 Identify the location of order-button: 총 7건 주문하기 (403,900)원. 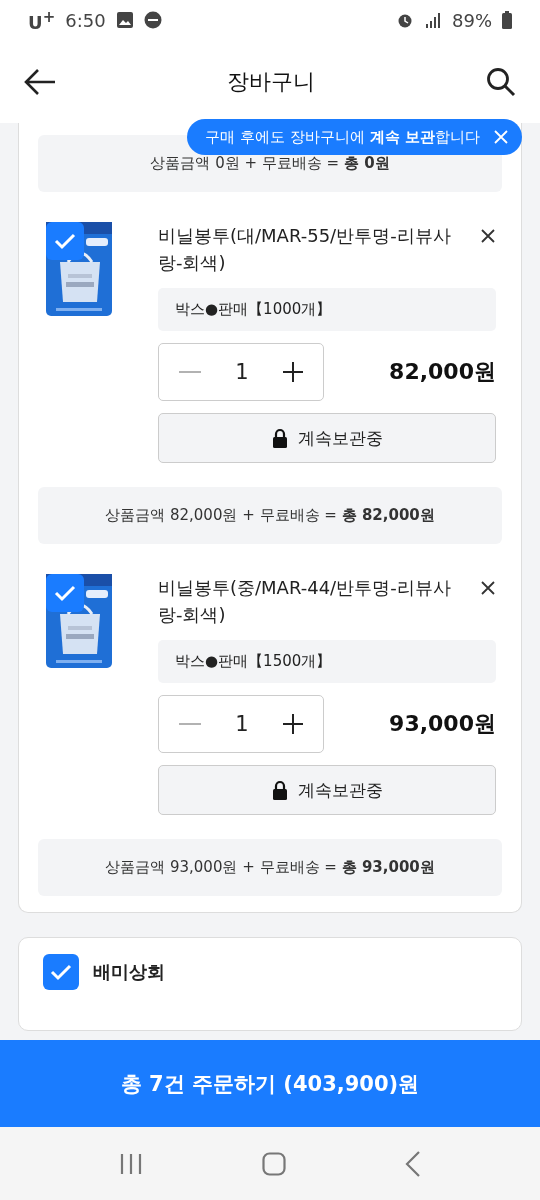
(270, 1083).